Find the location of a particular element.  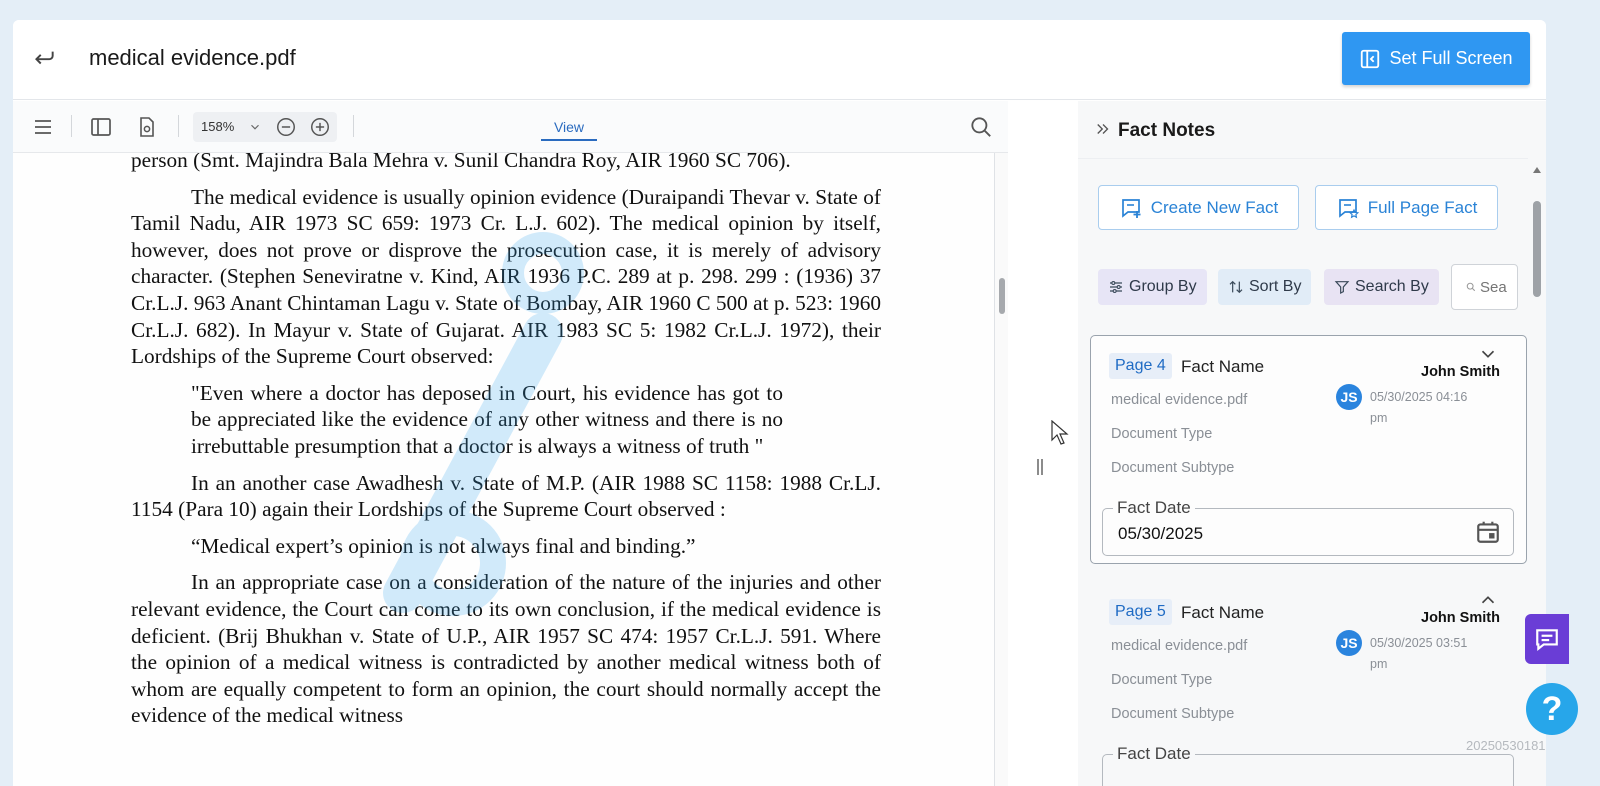

fact-timestamp: 05/30/2025 04:16 pm is located at coordinates (1419, 407).